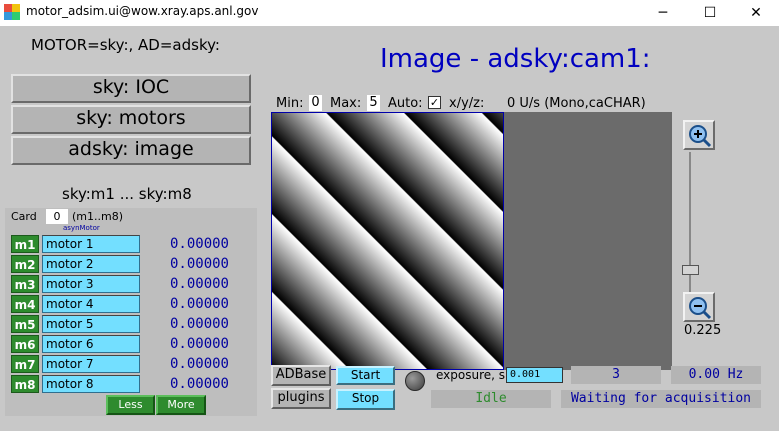 Image resolution: width=779 pixels, height=431 pixels. I want to click on motor-name-m2: motor 2, so click(91, 264).